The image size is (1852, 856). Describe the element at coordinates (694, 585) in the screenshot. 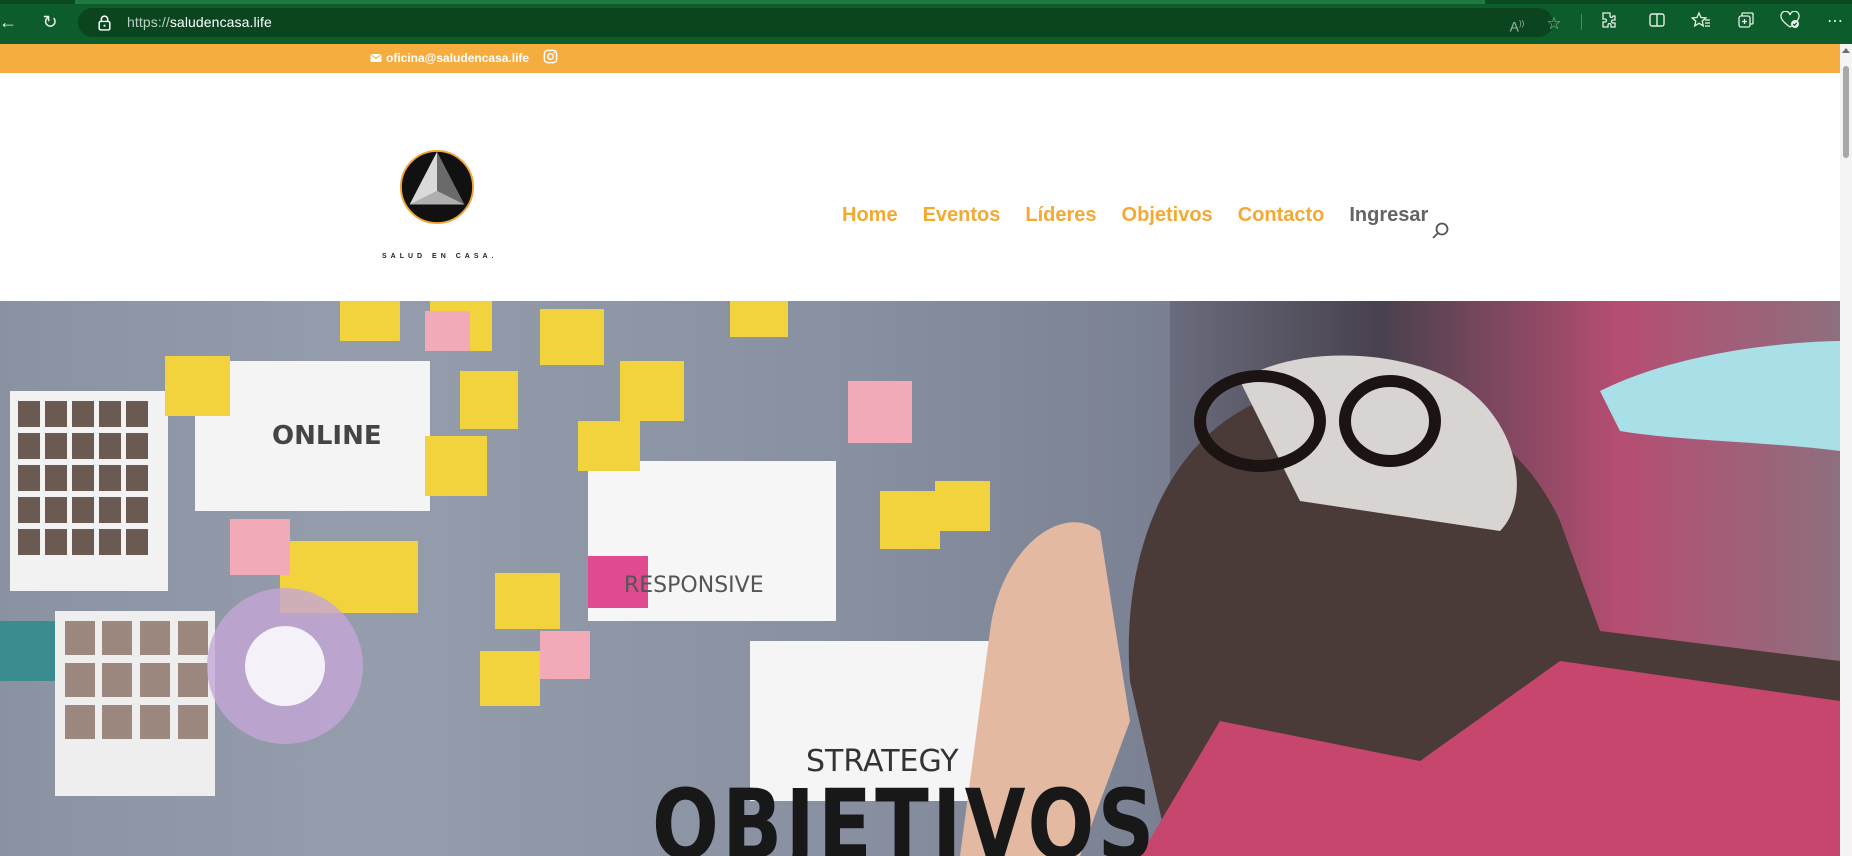

I see `board-note-responsive: RESPONSIVE` at that location.